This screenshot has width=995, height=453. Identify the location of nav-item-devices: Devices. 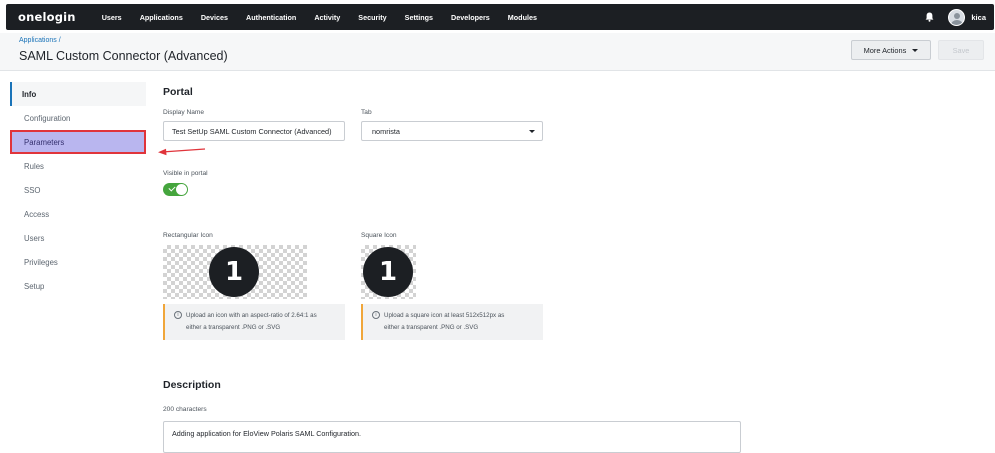
(214, 17).